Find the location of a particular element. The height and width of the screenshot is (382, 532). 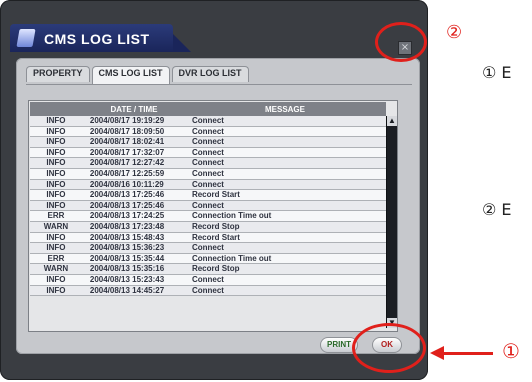

row-time: 2004/08/17 12:25:59 is located at coordinates (127, 173).